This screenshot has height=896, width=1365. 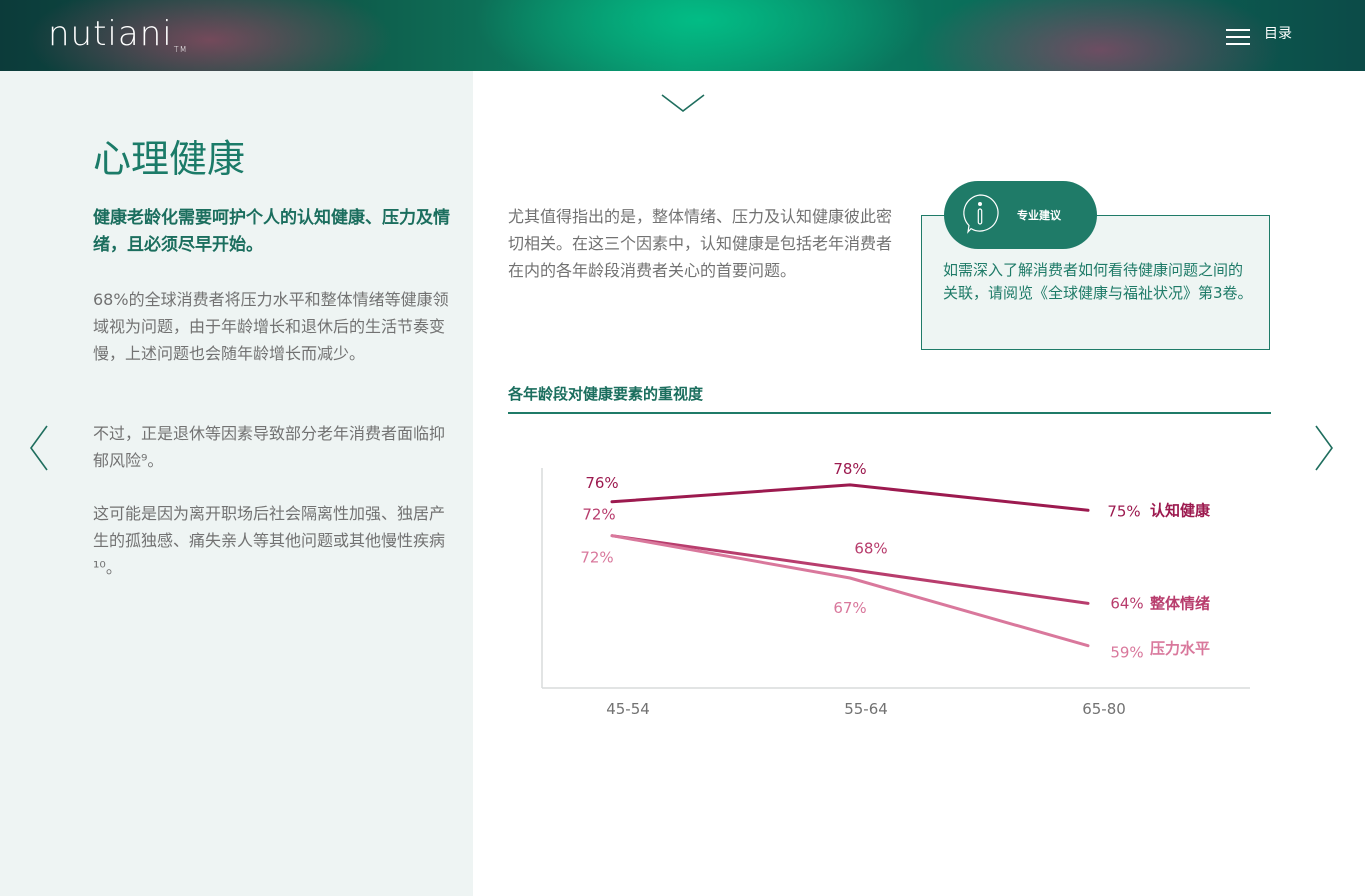 What do you see at coordinates (1123, 511) in the screenshot?
I see `data-label-0-2: 75%` at bounding box center [1123, 511].